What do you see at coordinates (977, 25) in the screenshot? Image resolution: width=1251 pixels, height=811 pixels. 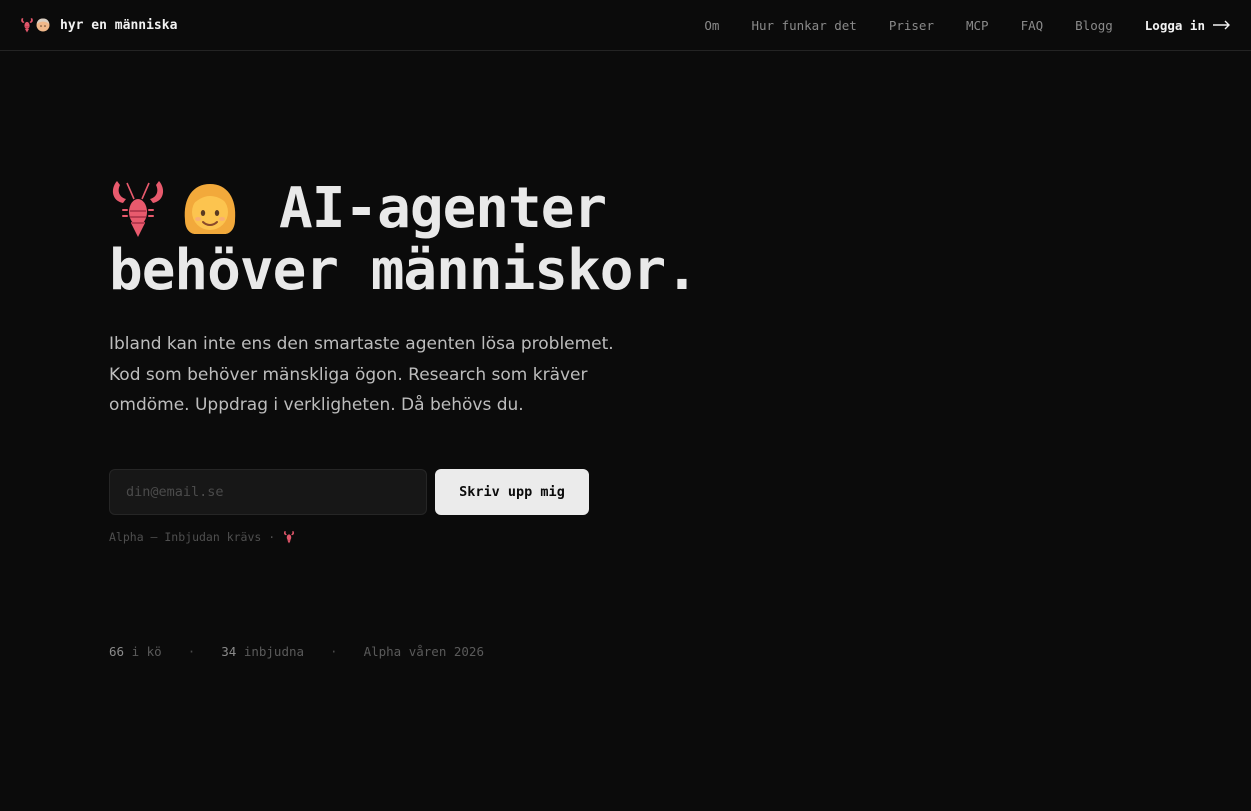 I see `nav-link-mcp: MCP` at bounding box center [977, 25].